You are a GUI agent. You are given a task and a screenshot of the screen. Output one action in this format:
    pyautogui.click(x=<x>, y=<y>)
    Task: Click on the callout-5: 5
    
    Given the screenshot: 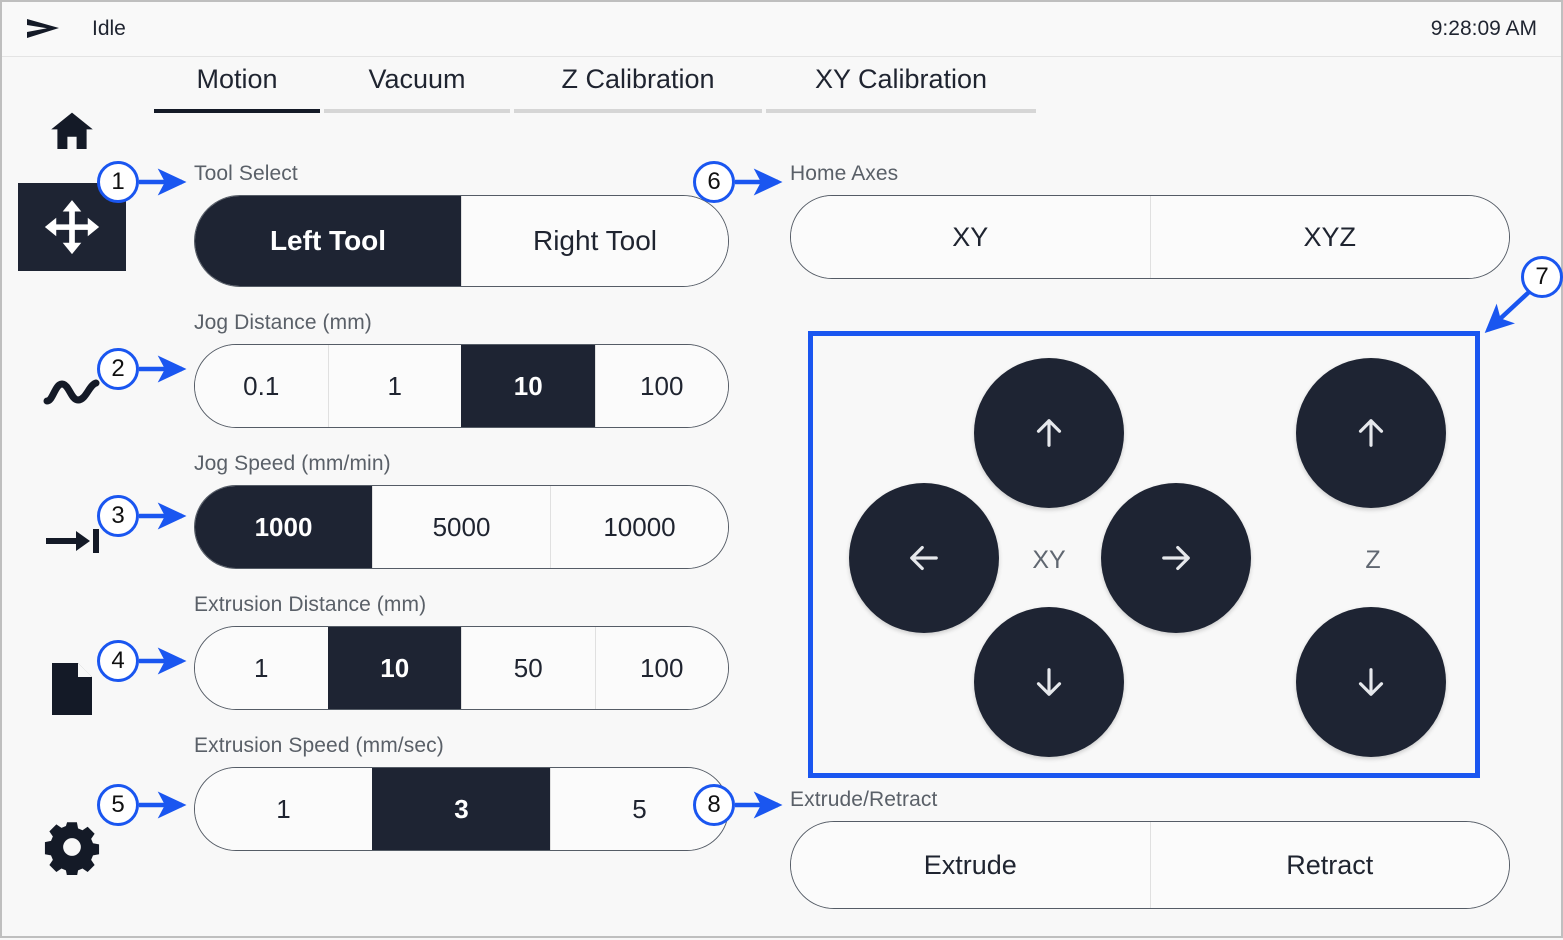 What is the action you would take?
    pyautogui.click(x=118, y=805)
    